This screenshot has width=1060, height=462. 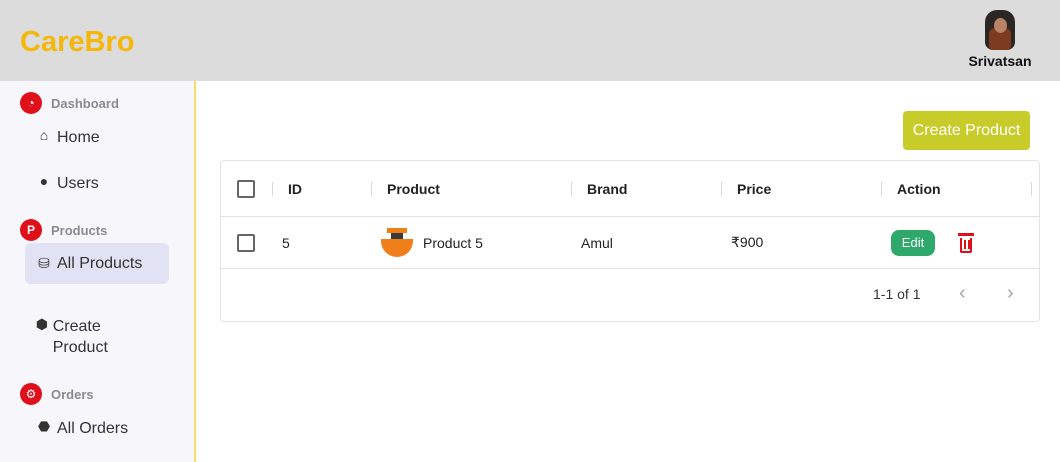 What do you see at coordinates (85, 103) in the screenshot?
I see `section-label: Dashboard` at bounding box center [85, 103].